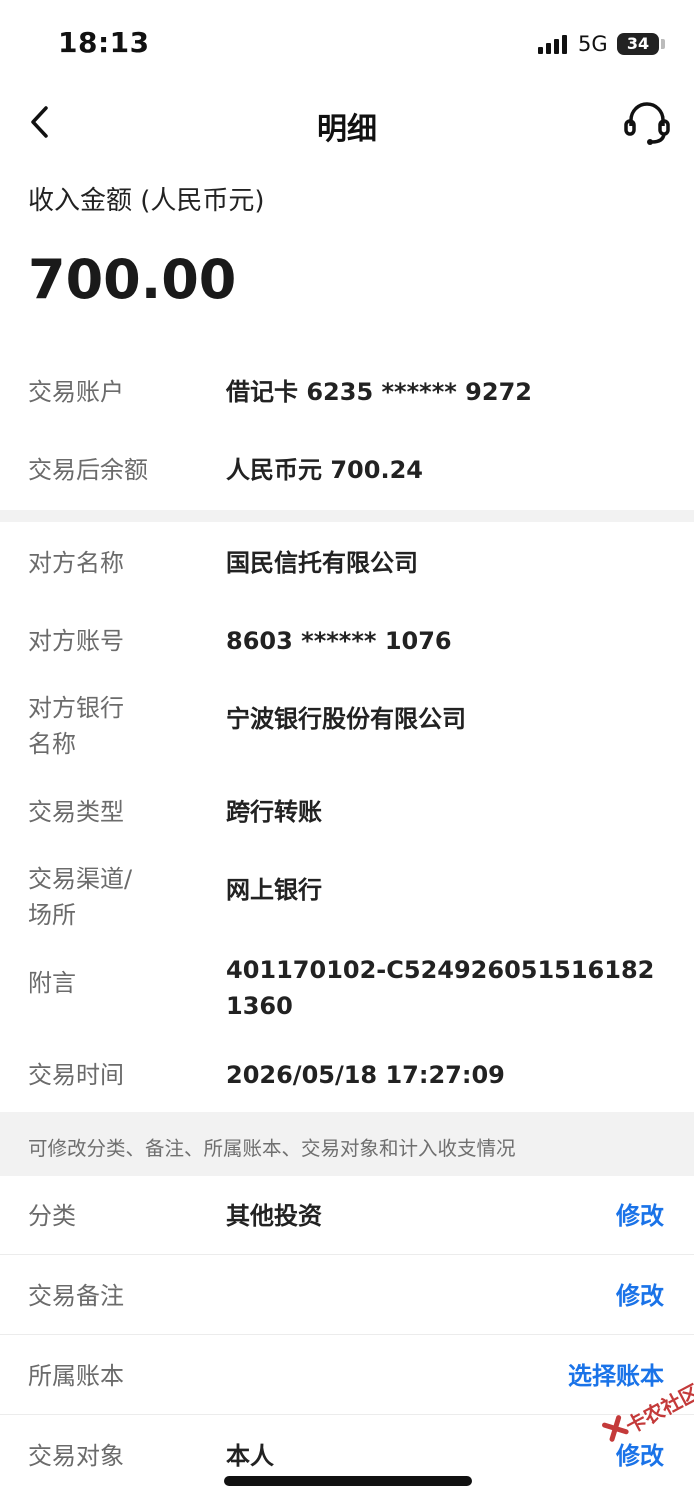  I want to click on status-time: 18:13, so click(104, 42).